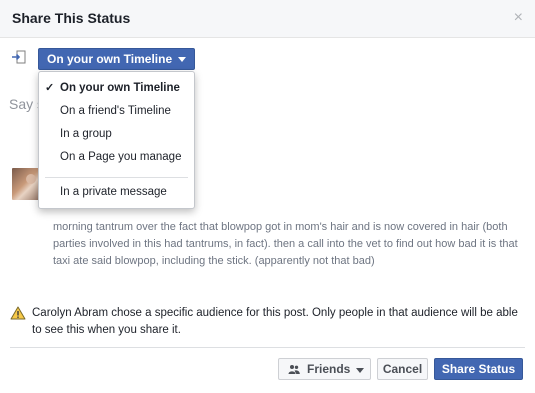  Describe the element at coordinates (478, 369) in the screenshot. I see `share-status-button: Share Status` at that location.